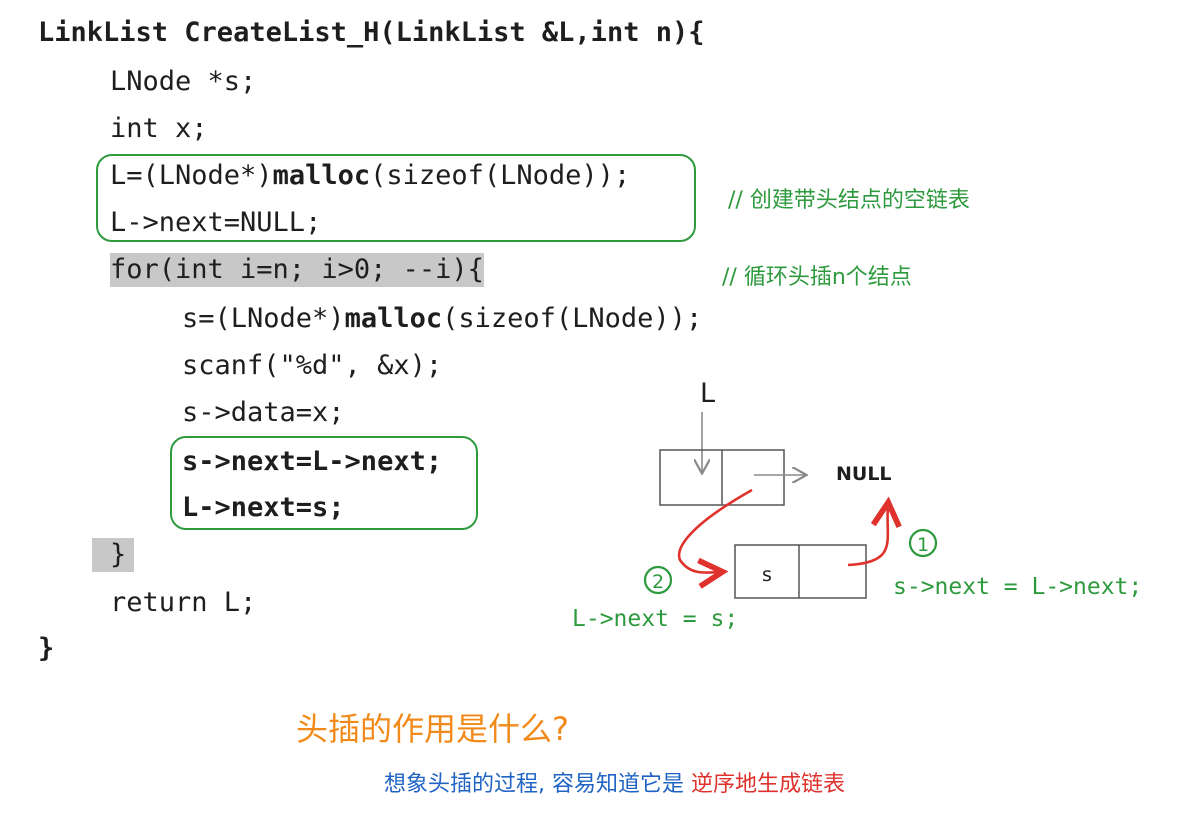  I want to click on step2-caption: L->next = s;, so click(655, 619).